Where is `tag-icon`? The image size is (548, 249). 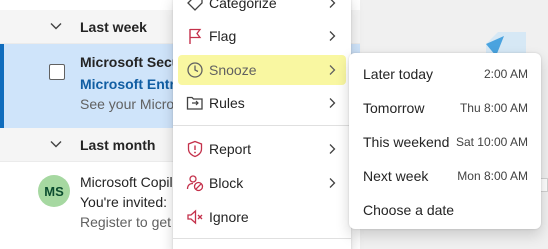
tag-icon is located at coordinates (195, 5).